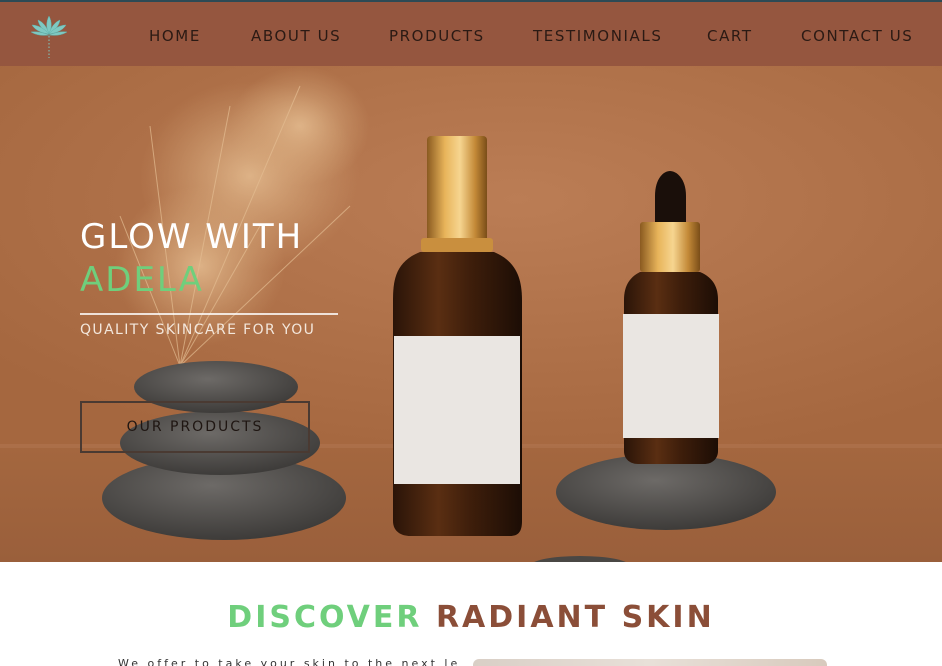 This screenshot has width=942, height=666. I want to click on discover-heading-part2: RADIANT SKIN, so click(575, 617).